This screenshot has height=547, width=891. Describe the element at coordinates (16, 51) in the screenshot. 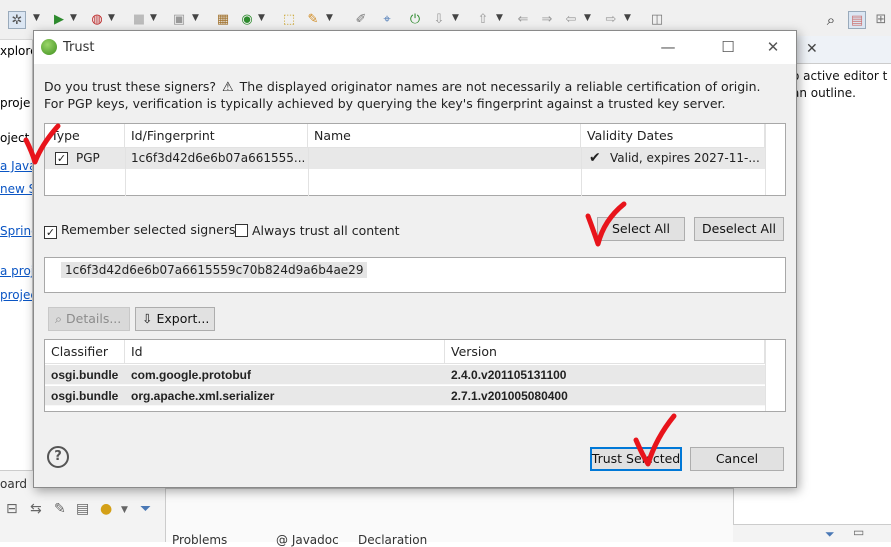

I see `panel-title: xplore` at that location.